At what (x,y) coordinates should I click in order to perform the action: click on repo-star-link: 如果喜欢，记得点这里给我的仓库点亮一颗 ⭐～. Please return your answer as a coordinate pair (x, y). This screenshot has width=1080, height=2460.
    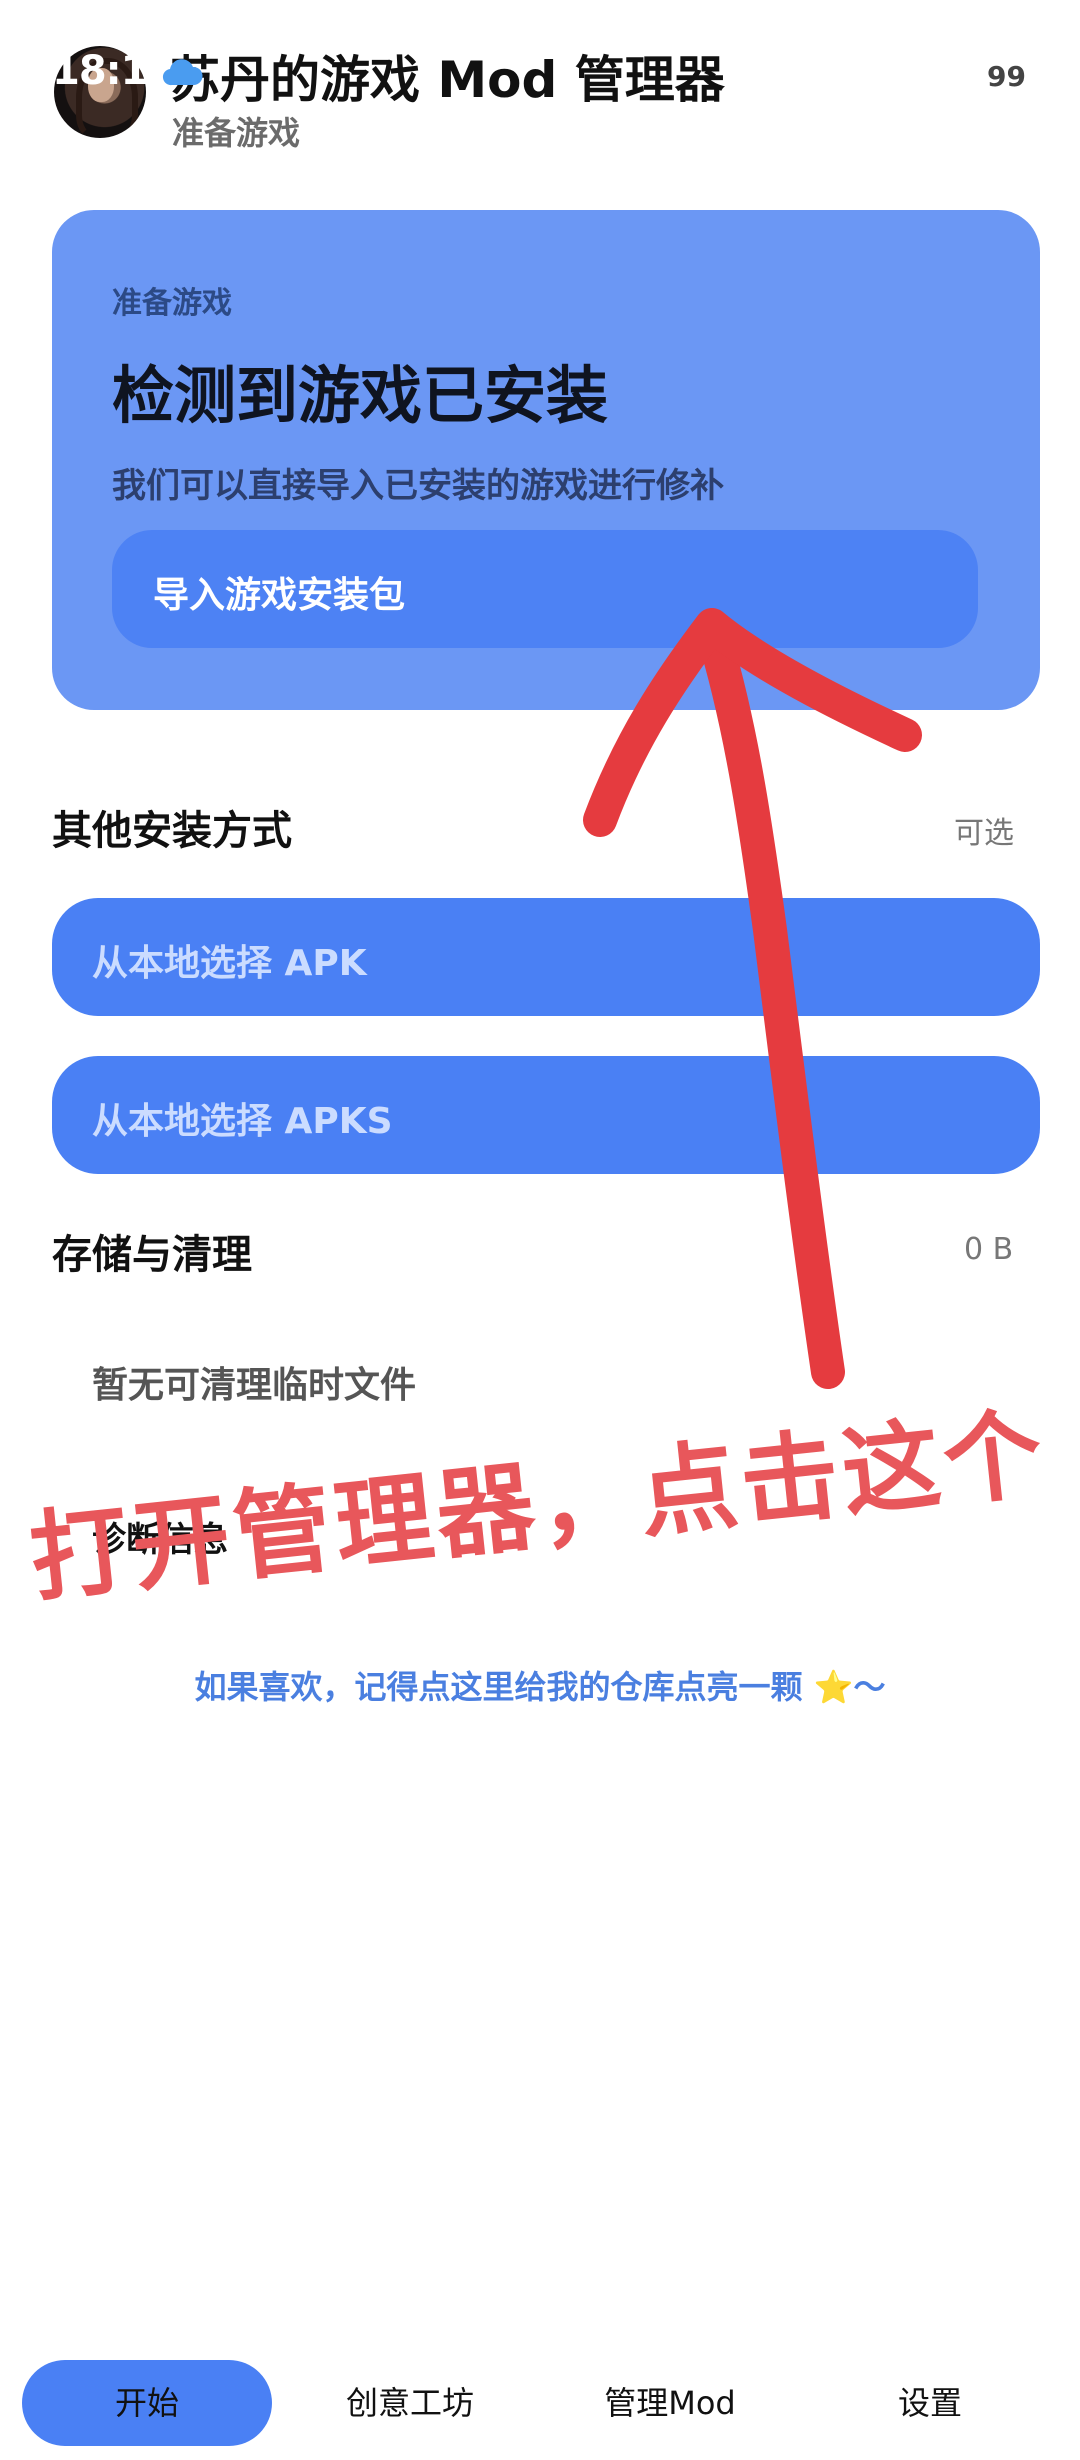
    Looking at the image, I should click on (540, 1685).